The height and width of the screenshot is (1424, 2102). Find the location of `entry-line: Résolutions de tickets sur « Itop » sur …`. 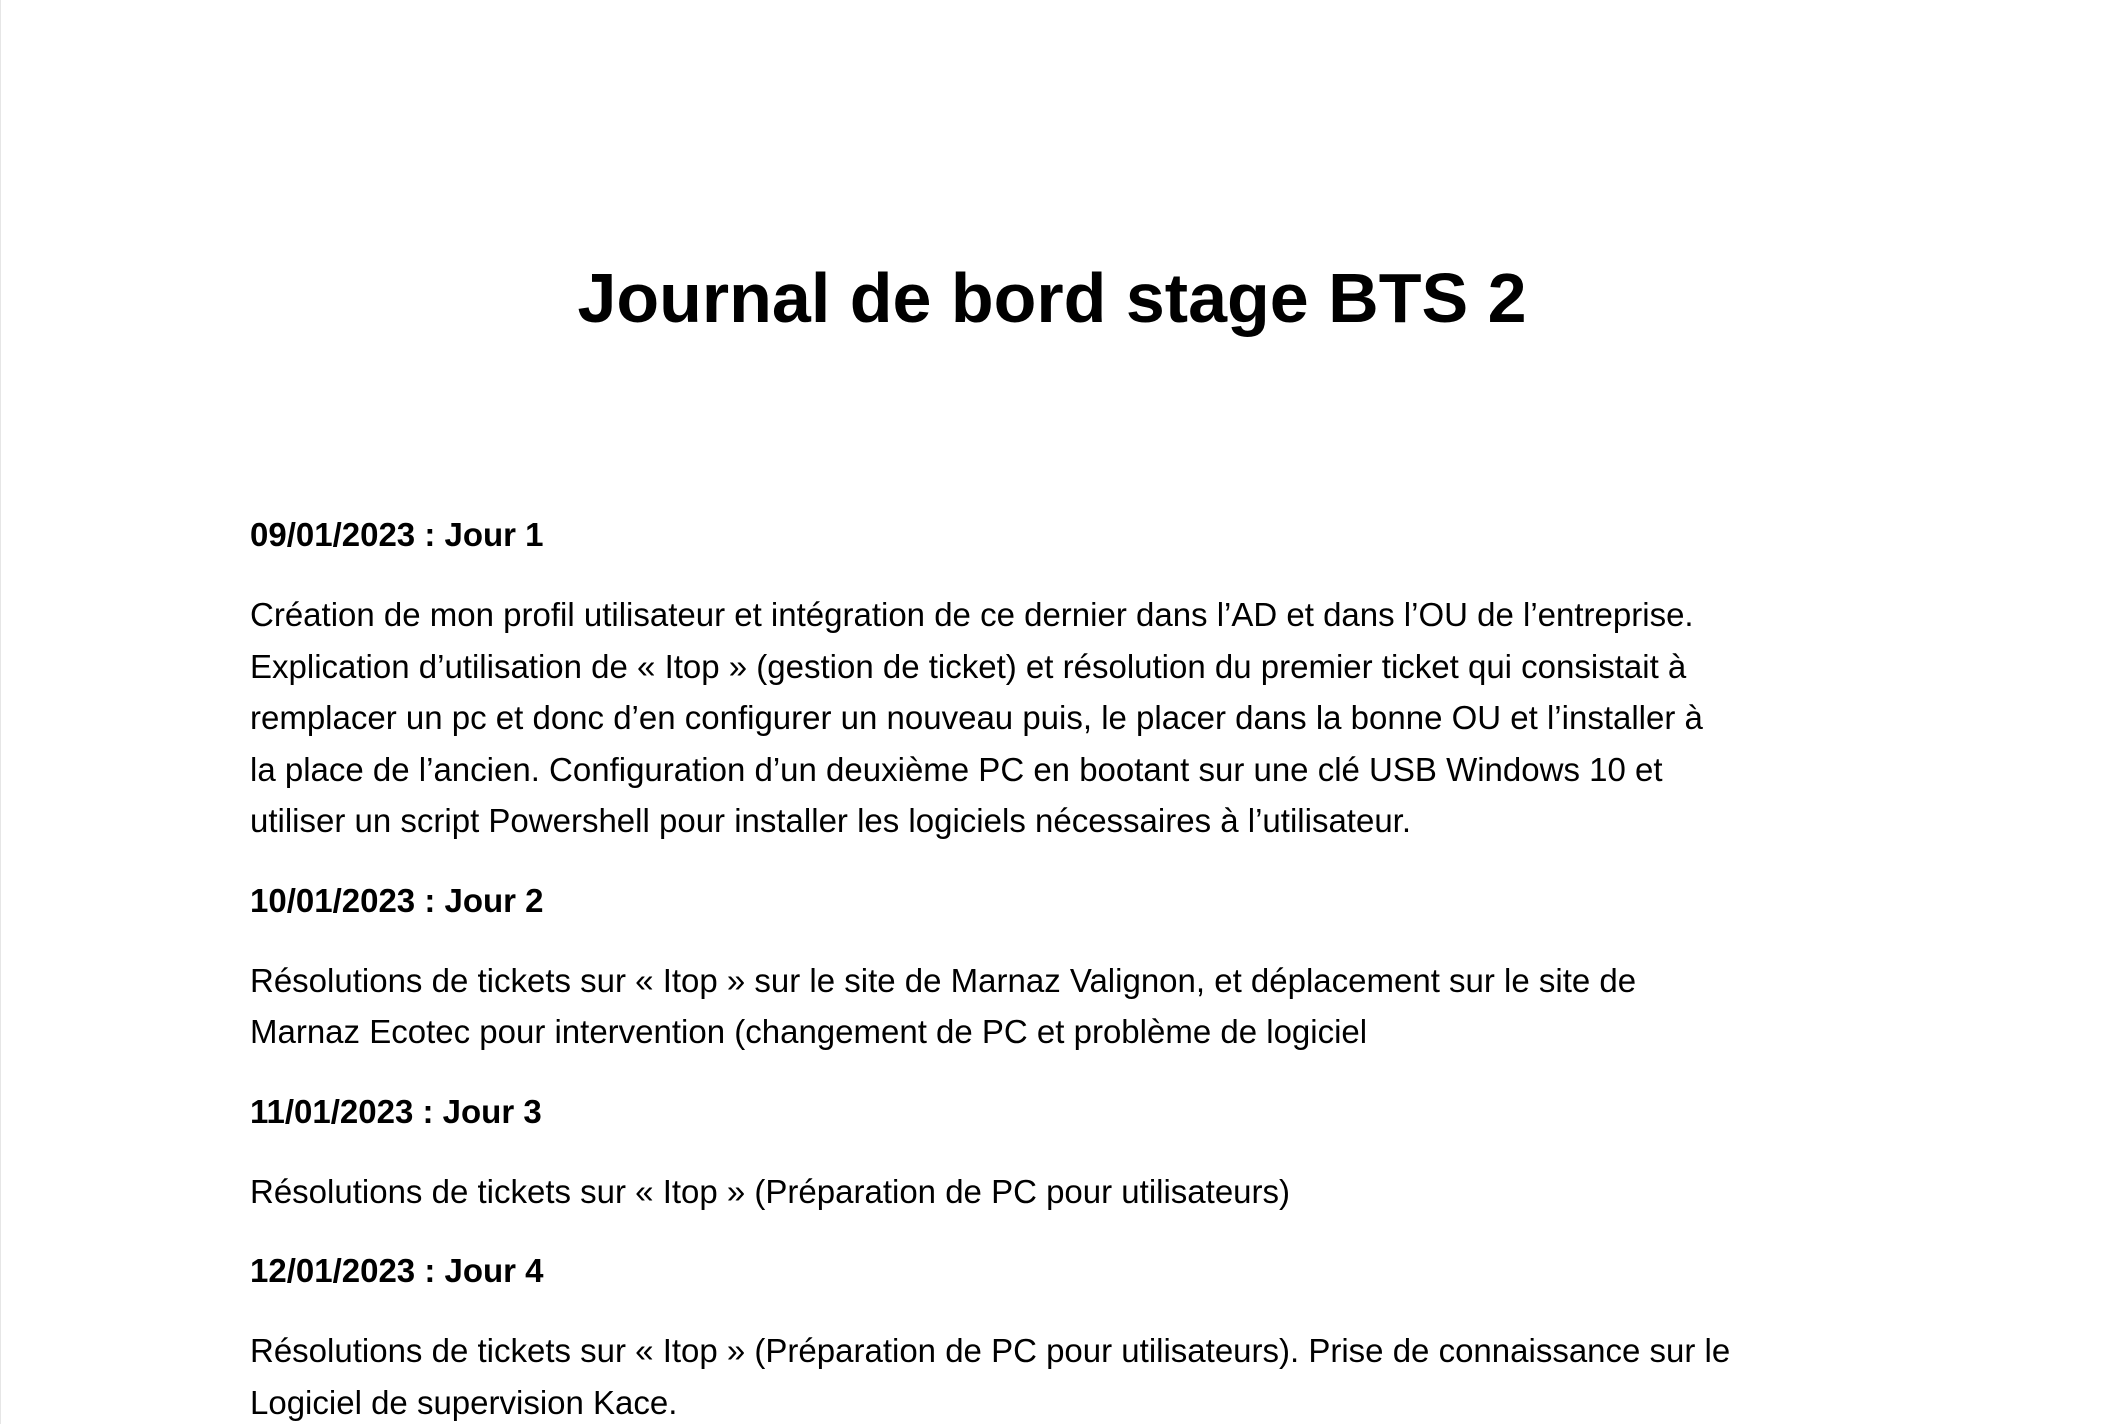

entry-line: Résolutions de tickets sur « Itop » sur … is located at coordinates (943, 980).